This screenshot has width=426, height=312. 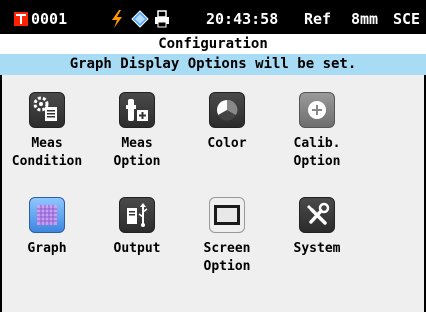 What do you see at coordinates (242, 19) in the screenshot?
I see `clock: 20:43:58` at bounding box center [242, 19].